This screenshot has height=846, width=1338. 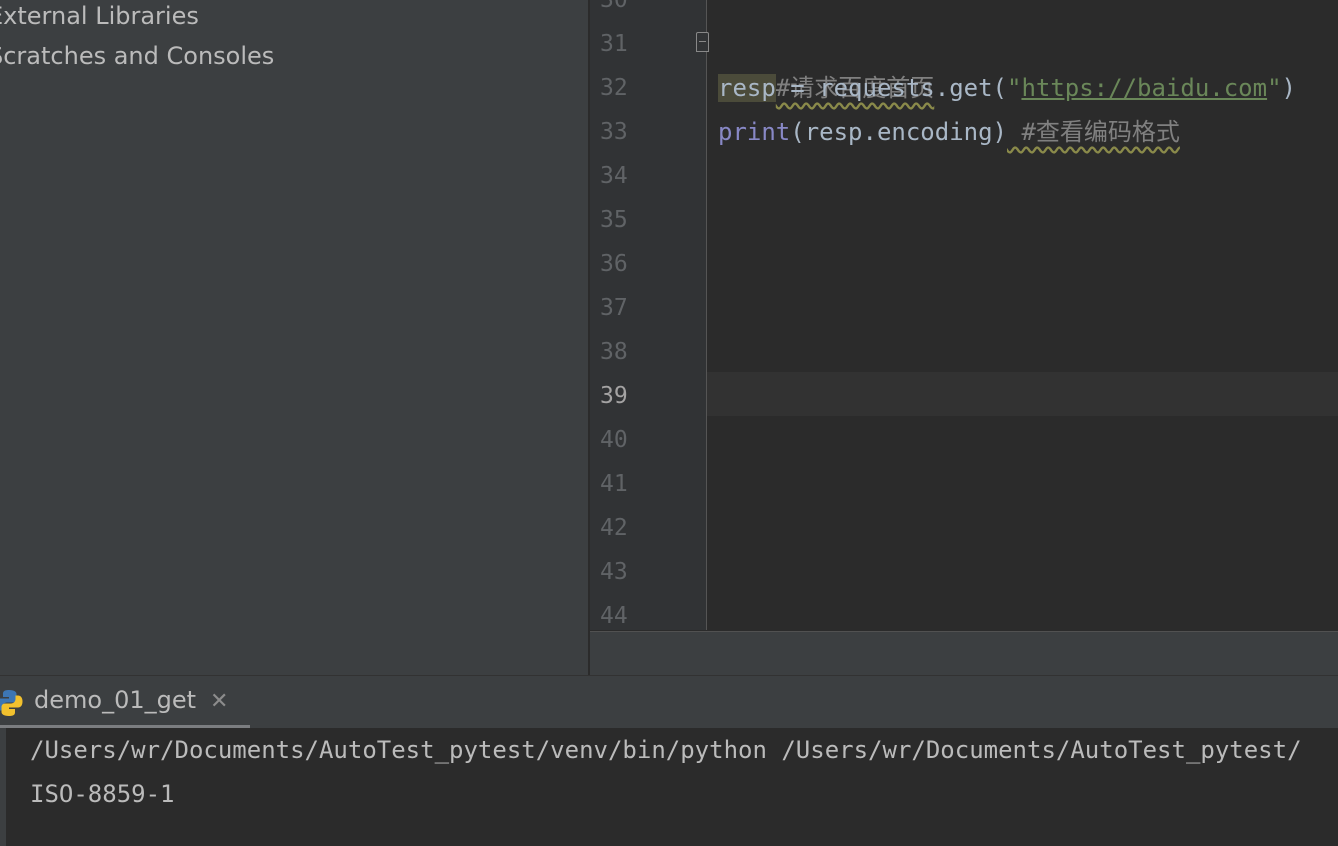 What do you see at coordinates (219, 702) in the screenshot?
I see `close-icon: ✕` at bounding box center [219, 702].